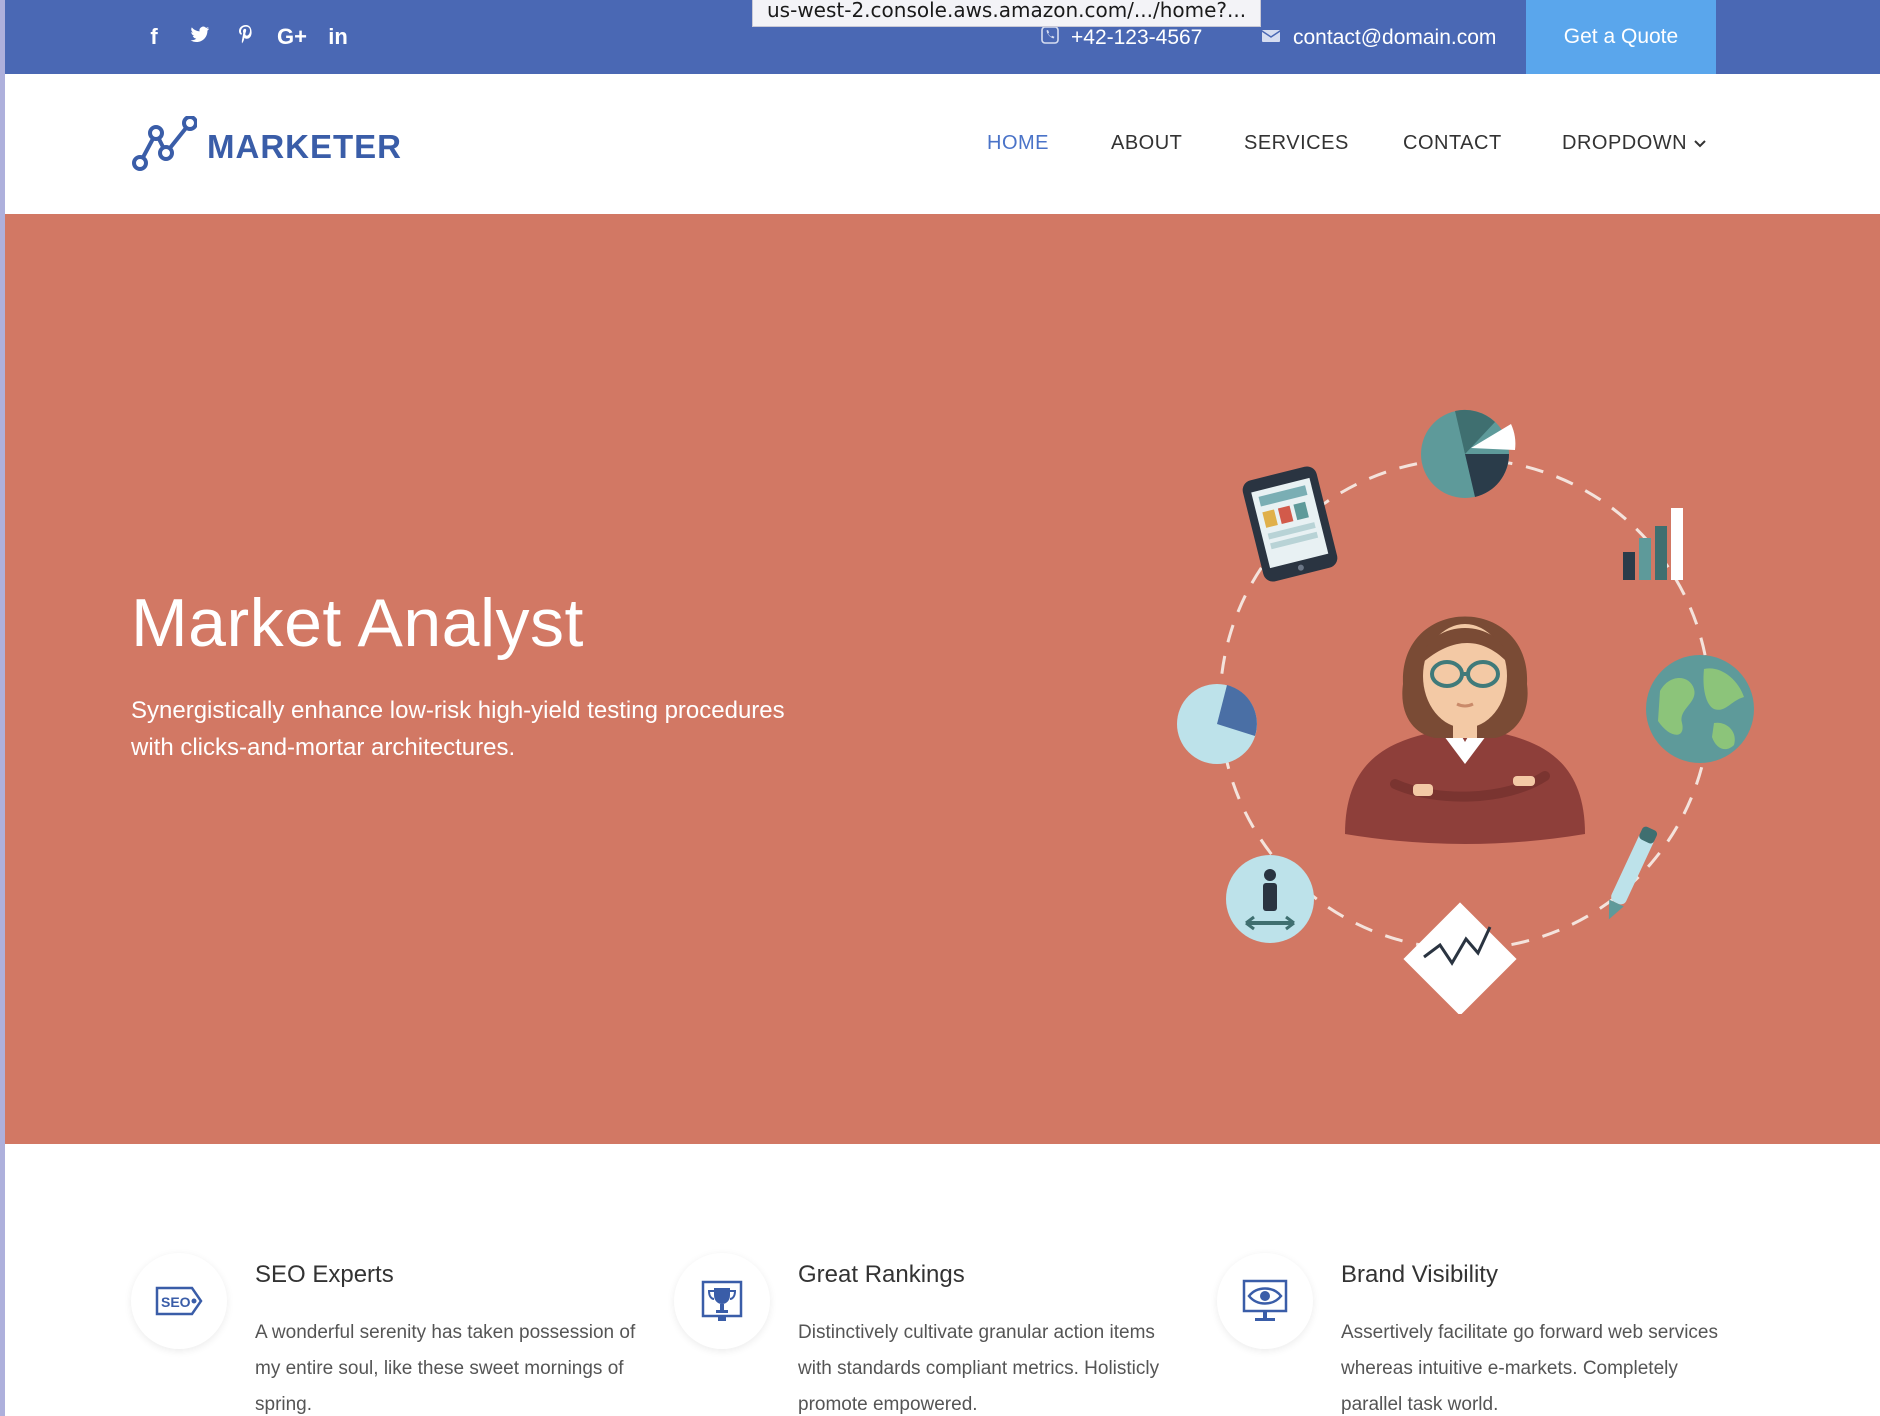 This screenshot has width=1880, height=1416. What do you see at coordinates (1621, 37) in the screenshot?
I see `get-a-quote-button: Get a Quote` at bounding box center [1621, 37].